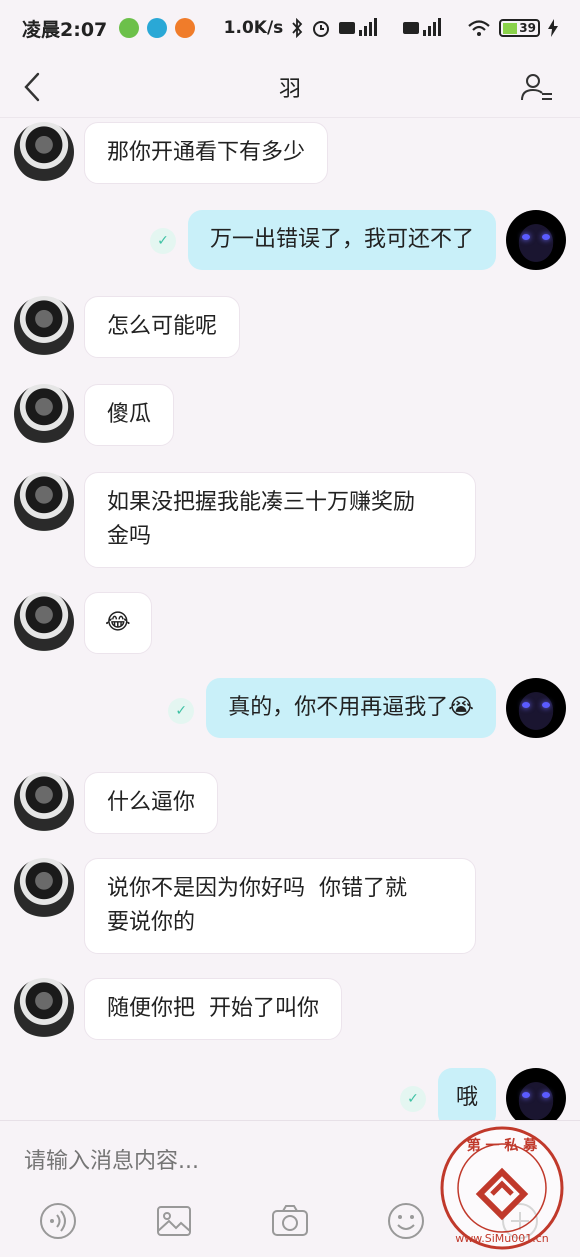 This screenshot has width=580, height=1257. Describe the element at coordinates (520, 1221) in the screenshot. I see `more-icon` at that location.